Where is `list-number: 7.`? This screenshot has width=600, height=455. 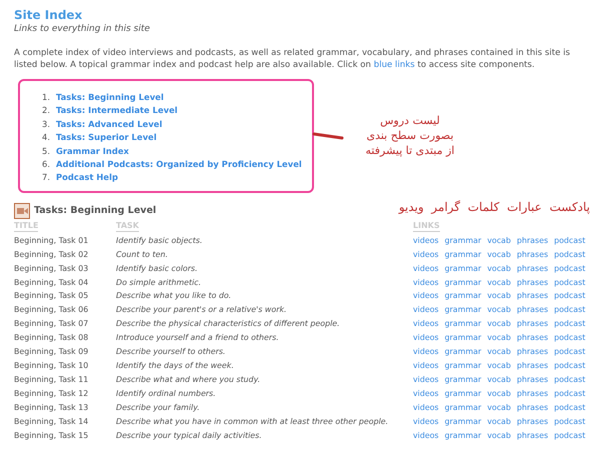
list-number: 7. is located at coordinates (45, 177).